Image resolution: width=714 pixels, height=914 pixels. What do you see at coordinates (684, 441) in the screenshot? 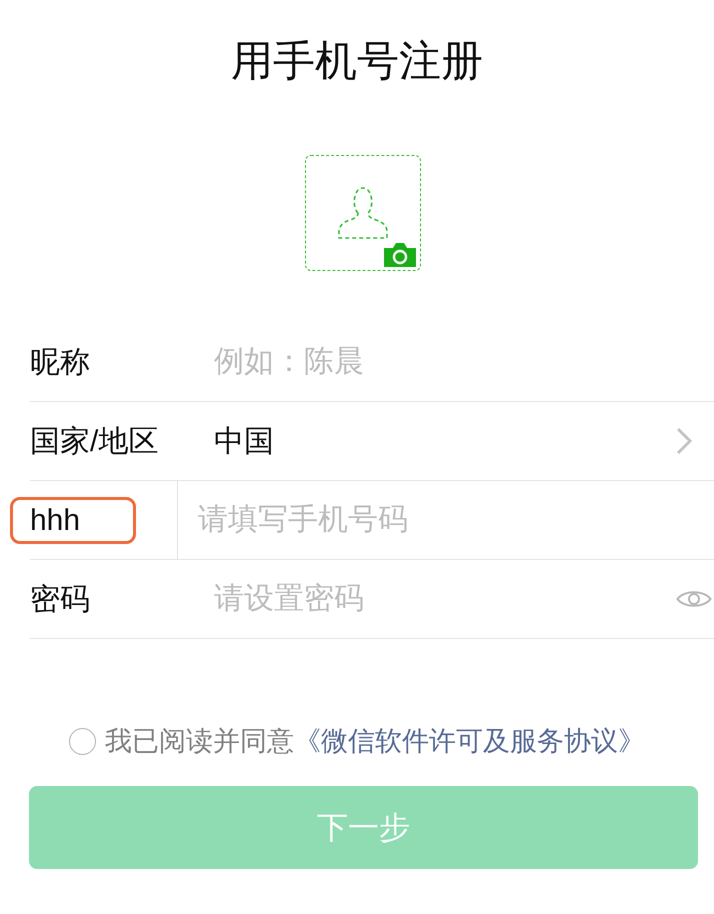
I see `chevron-right-icon` at bounding box center [684, 441].